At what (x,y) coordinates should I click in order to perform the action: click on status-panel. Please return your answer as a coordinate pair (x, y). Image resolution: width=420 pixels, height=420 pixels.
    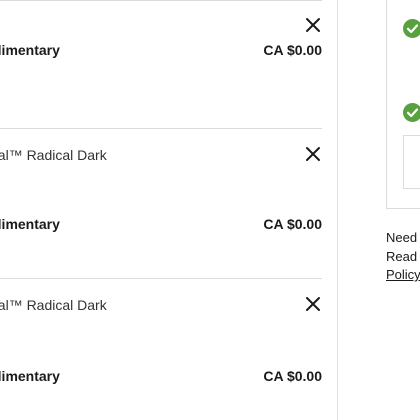
    Looking at the image, I should click on (403, 104).